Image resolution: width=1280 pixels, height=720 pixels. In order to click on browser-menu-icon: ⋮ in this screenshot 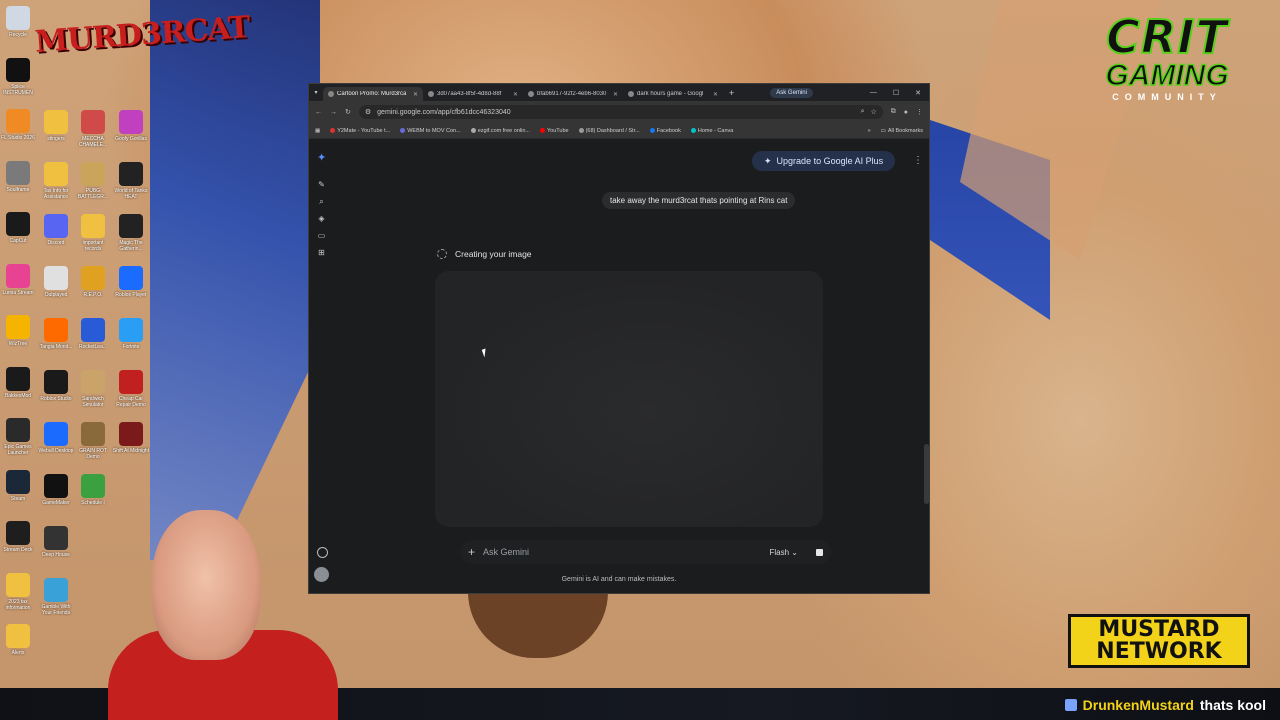, I will do `click(919, 112)`.